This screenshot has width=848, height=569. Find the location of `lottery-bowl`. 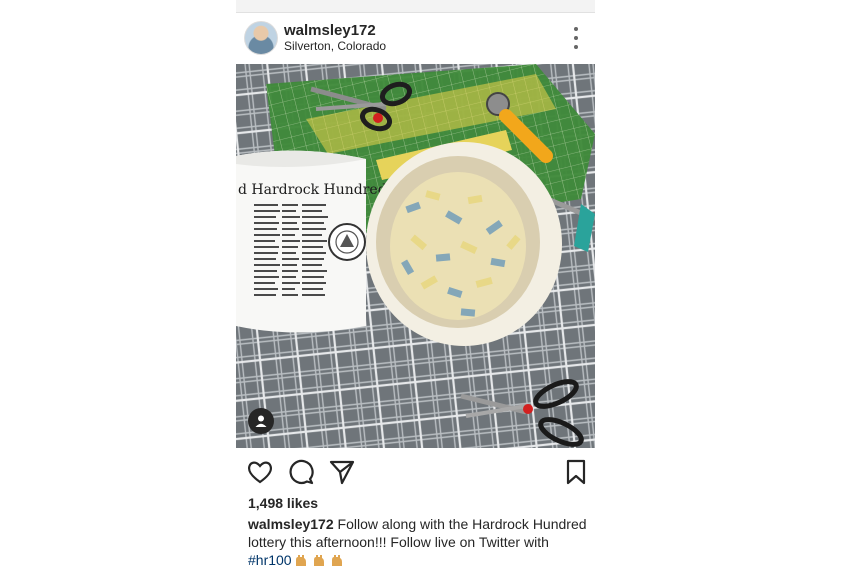

lottery-bowl is located at coordinates (464, 244).